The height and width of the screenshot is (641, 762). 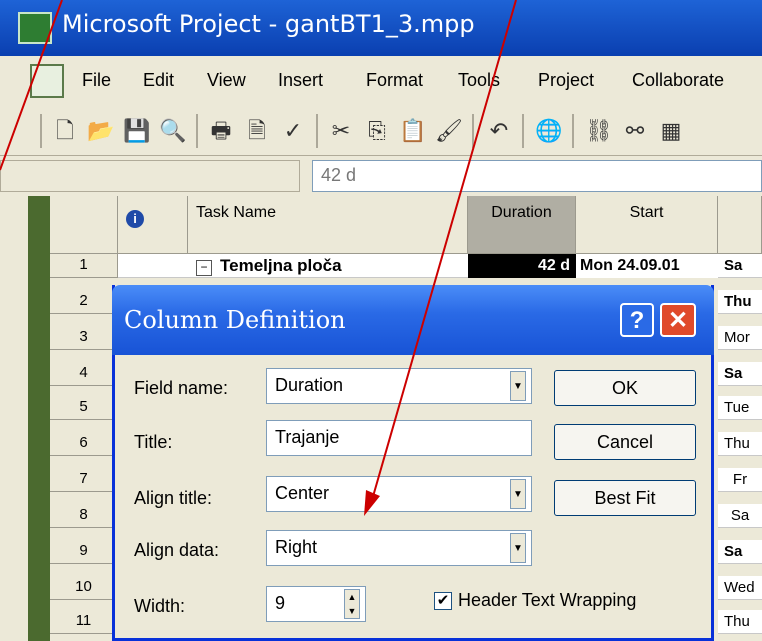 I want to click on annotation-arrow, so click(x=444, y=250).